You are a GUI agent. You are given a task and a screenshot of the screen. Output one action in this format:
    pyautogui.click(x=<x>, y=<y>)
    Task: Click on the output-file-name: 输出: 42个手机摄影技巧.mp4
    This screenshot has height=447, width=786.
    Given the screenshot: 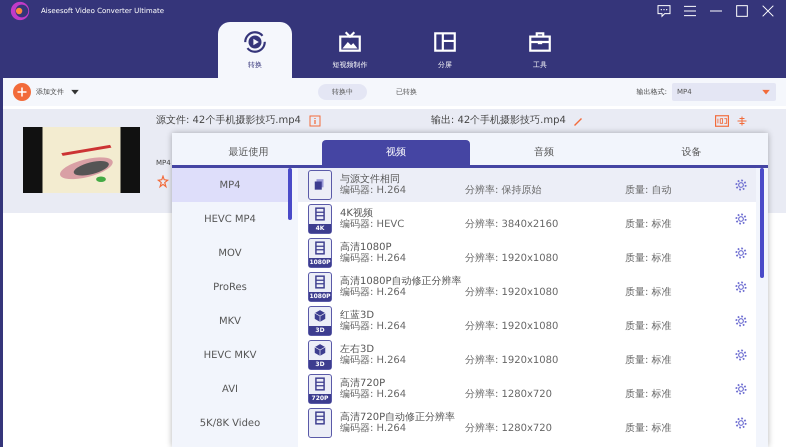 What is the action you would take?
    pyautogui.click(x=498, y=121)
    